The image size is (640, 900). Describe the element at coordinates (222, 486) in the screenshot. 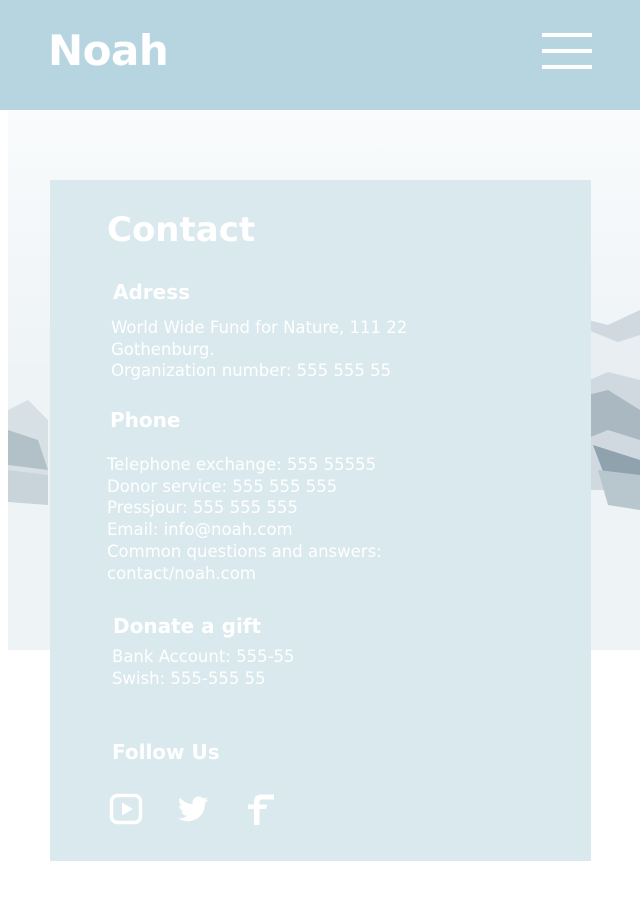

I see `phone-line: Donor service: 555 555 555` at that location.